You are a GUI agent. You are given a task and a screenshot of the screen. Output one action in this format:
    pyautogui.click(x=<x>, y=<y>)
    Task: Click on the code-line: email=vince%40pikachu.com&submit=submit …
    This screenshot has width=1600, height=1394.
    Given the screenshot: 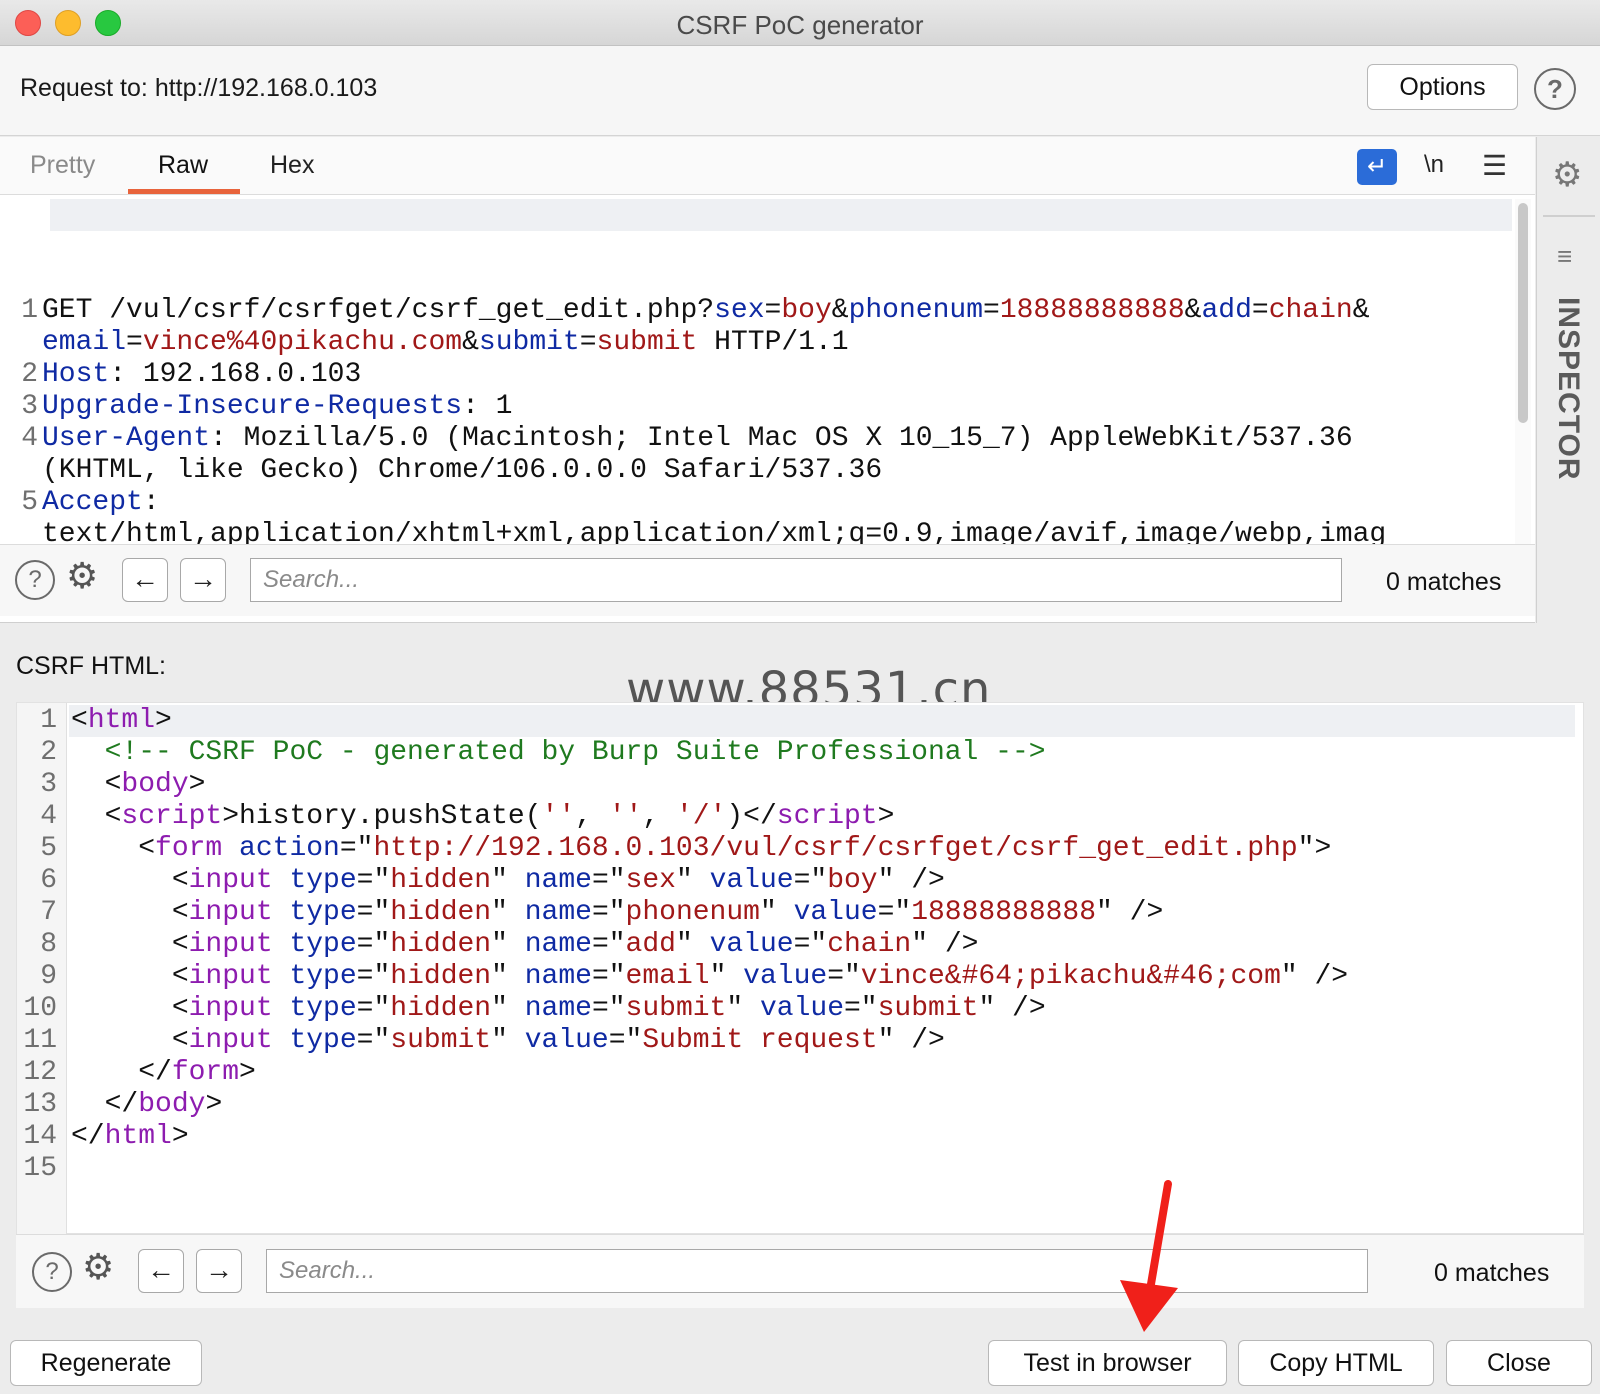 What is the action you would take?
    pyautogui.click(x=757, y=343)
    